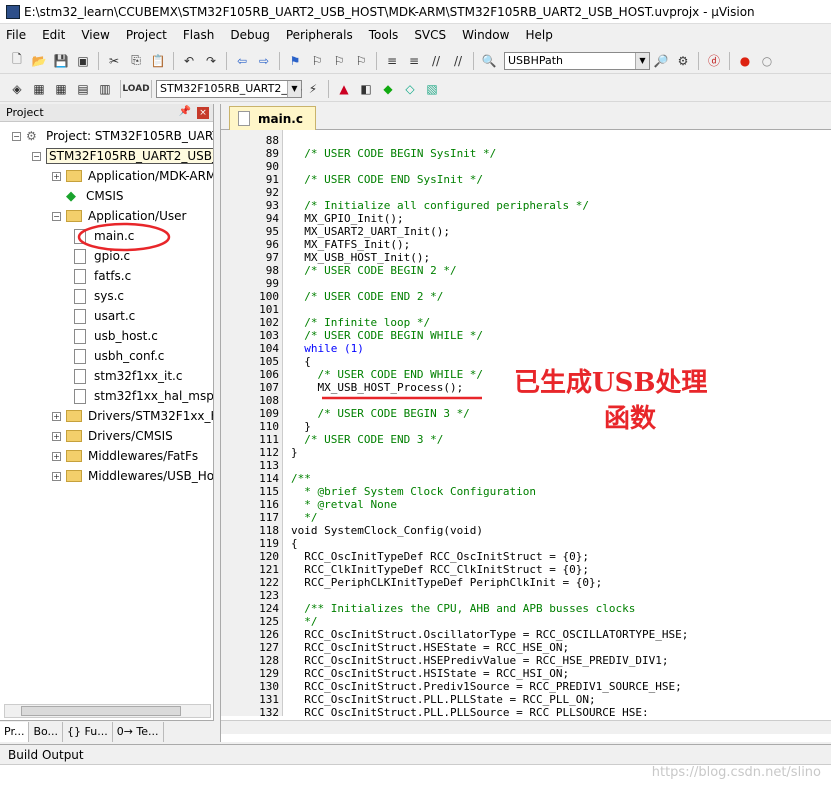 The image size is (831, 791). I want to click on horizontal-scrollbar, so click(107, 711).